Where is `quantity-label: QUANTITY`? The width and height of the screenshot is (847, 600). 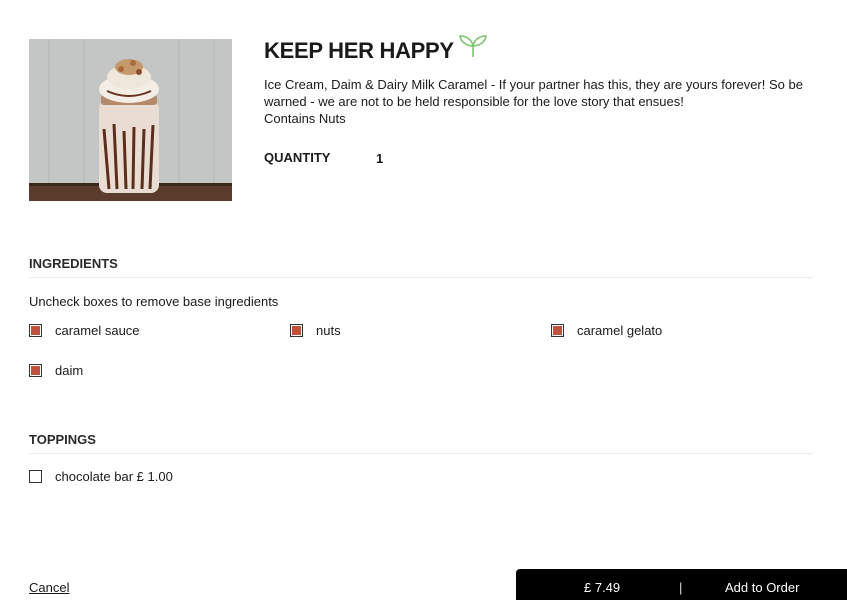
quantity-label: QUANTITY is located at coordinates (297, 157).